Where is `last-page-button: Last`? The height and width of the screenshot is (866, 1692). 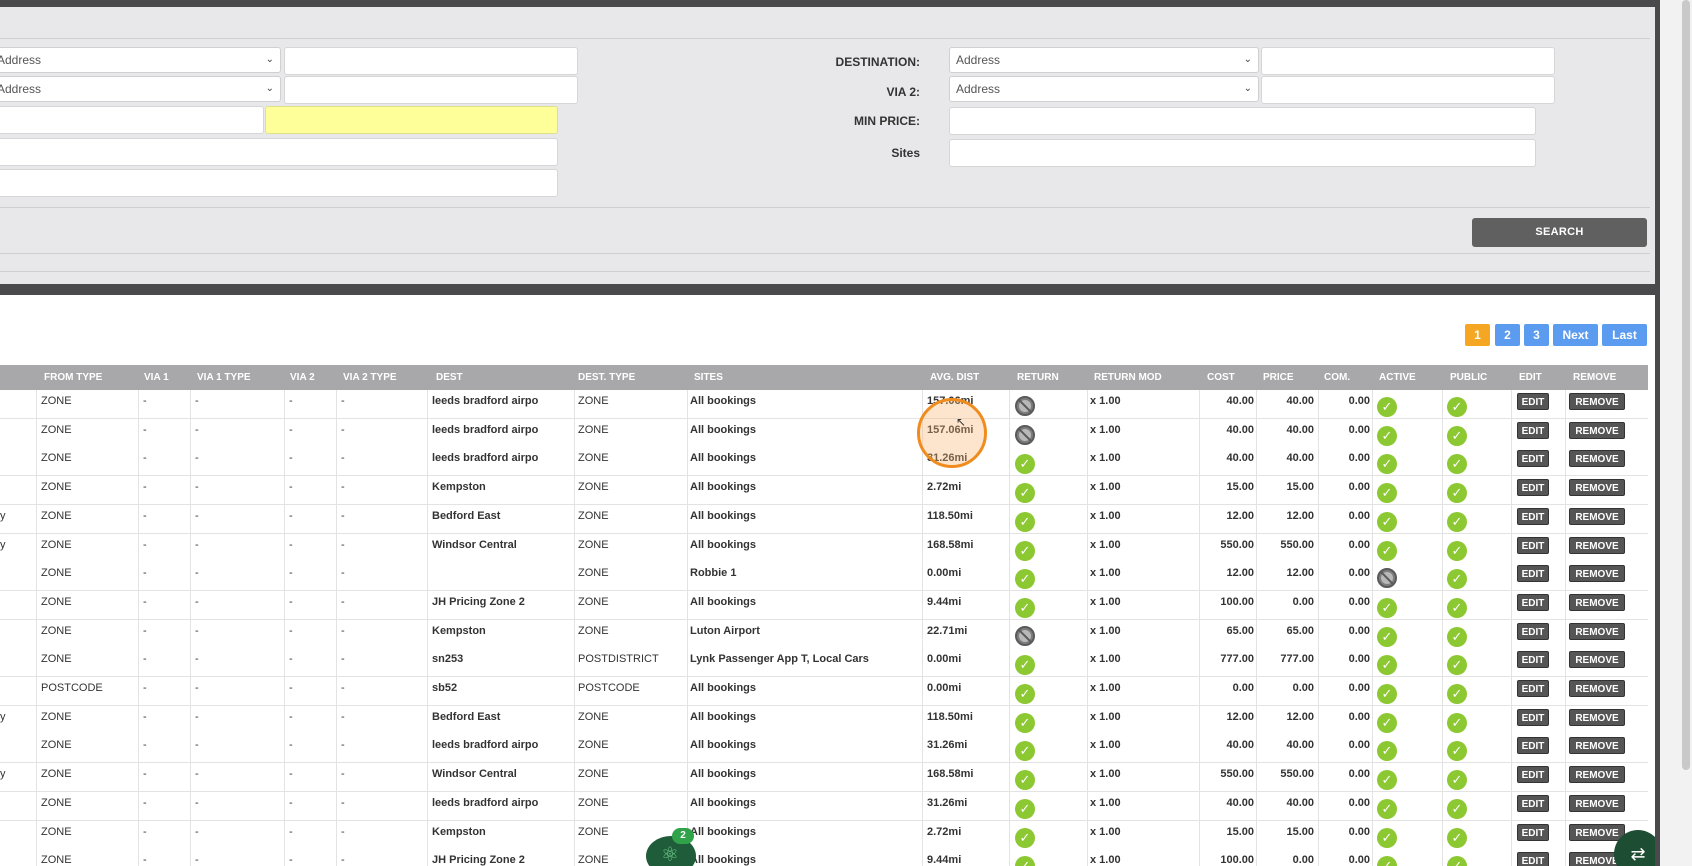
last-page-button: Last is located at coordinates (1624, 335).